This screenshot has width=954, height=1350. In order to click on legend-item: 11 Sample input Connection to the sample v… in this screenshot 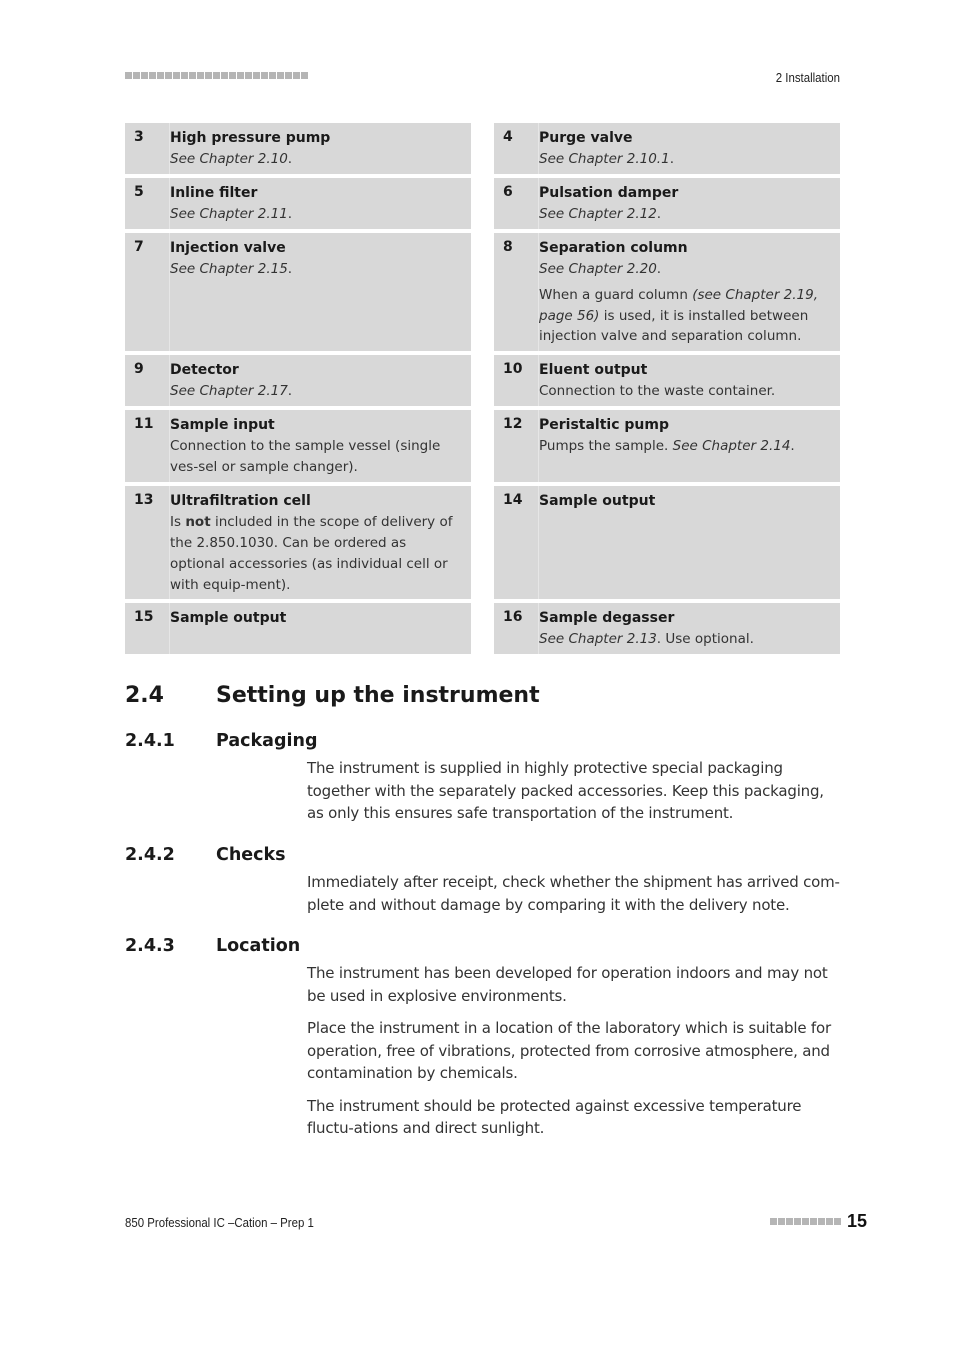, I will do `click(298, 446)`.